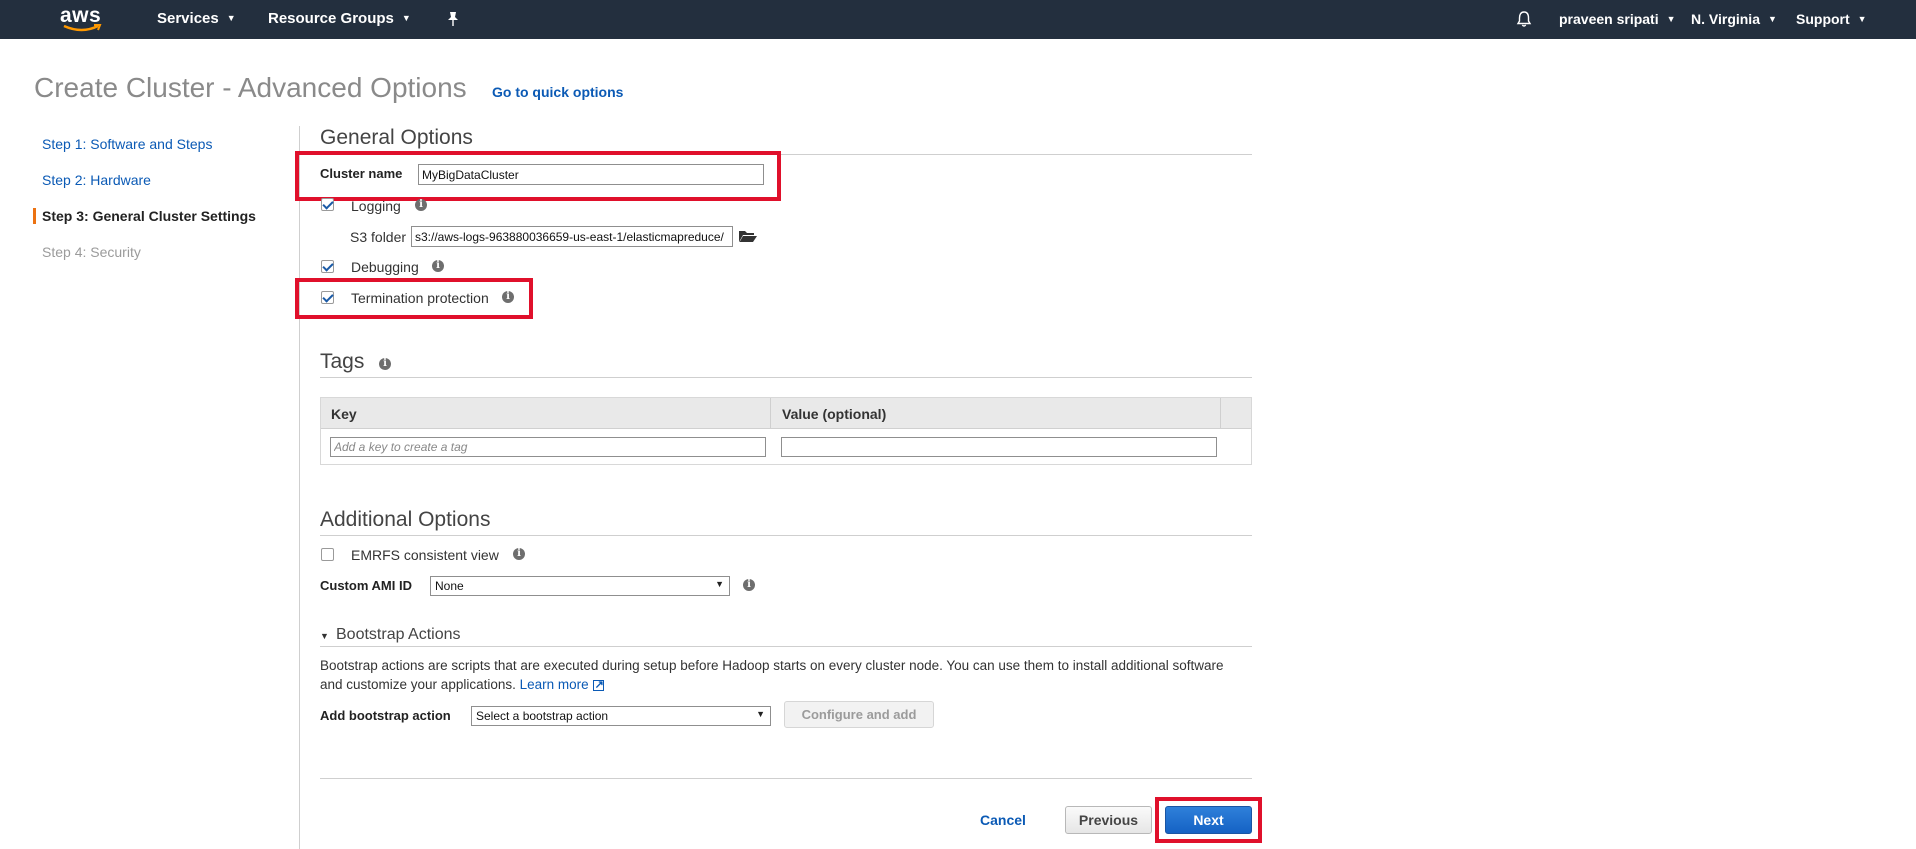 This screenshot has height=849, width=1916. What do you see at coordinates (748, 236) in the screenshot?
I see `folder-open-icon` at bounding box center [748, 236].